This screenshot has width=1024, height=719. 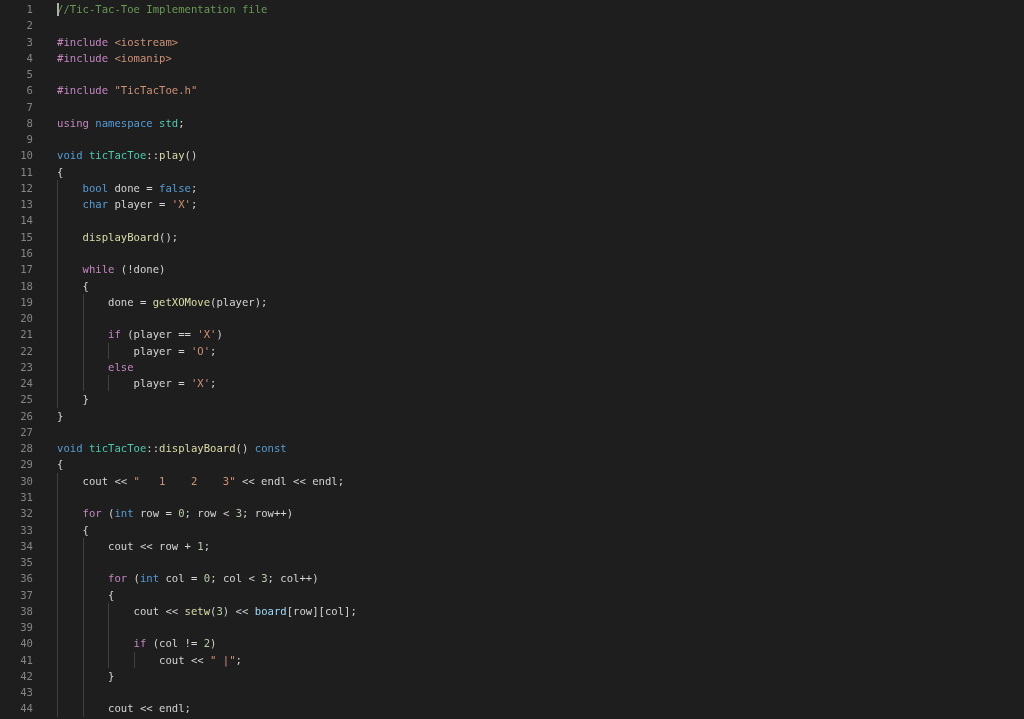 What do you see at coordinates (174, 383) in the screenshot?
I see `code-line: player = 'X';` at bounding box center [174, 383].